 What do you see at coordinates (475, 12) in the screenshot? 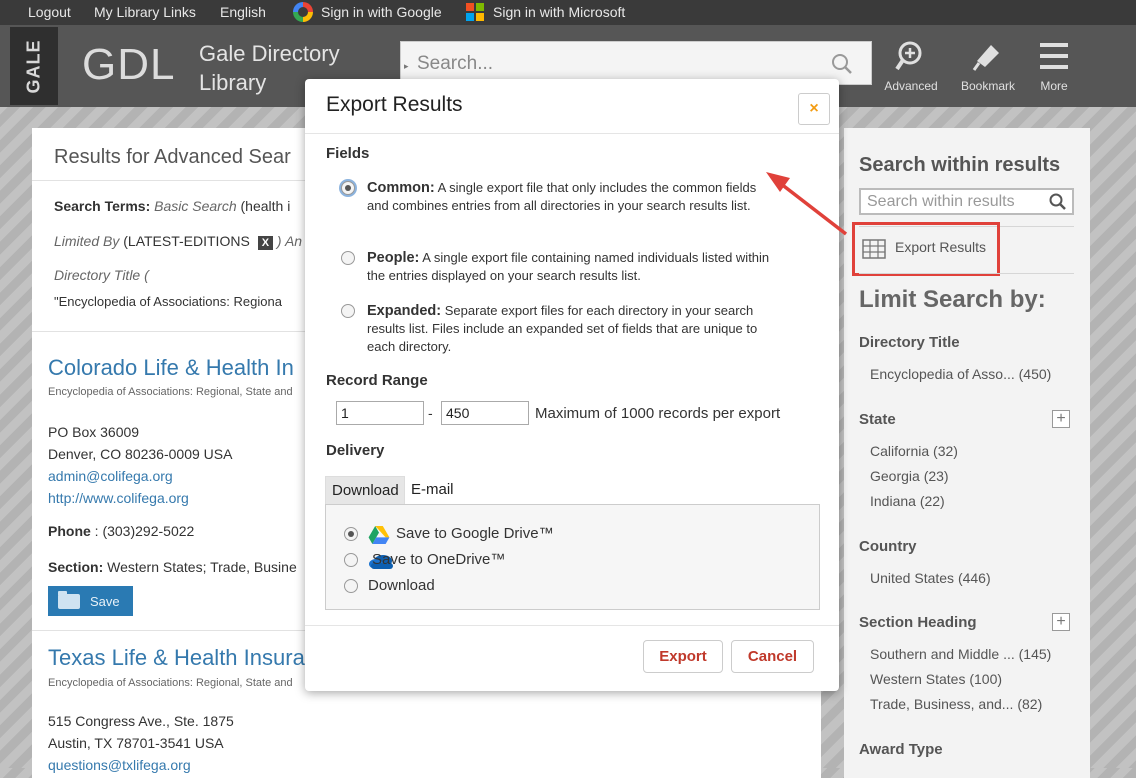
I see `microsoft-icon` at bounding box center [475, 12].